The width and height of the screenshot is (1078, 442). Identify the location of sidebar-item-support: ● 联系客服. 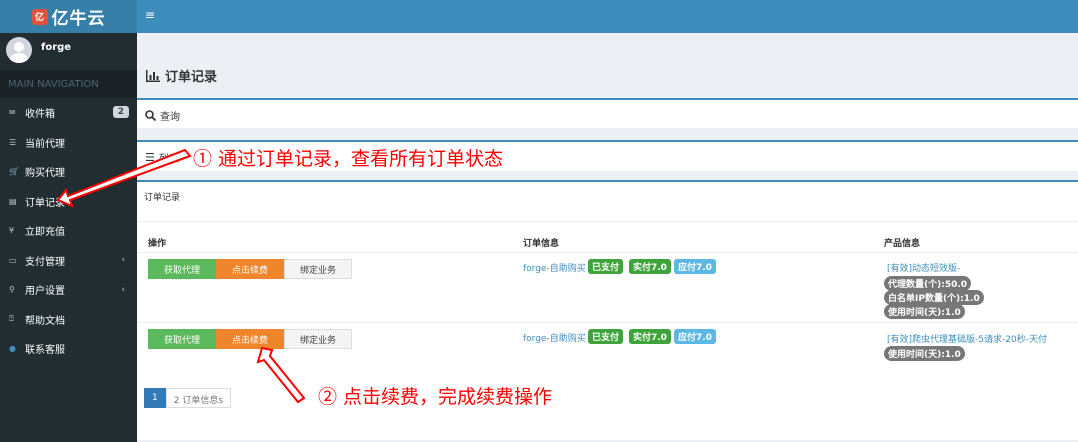
(68, 349).